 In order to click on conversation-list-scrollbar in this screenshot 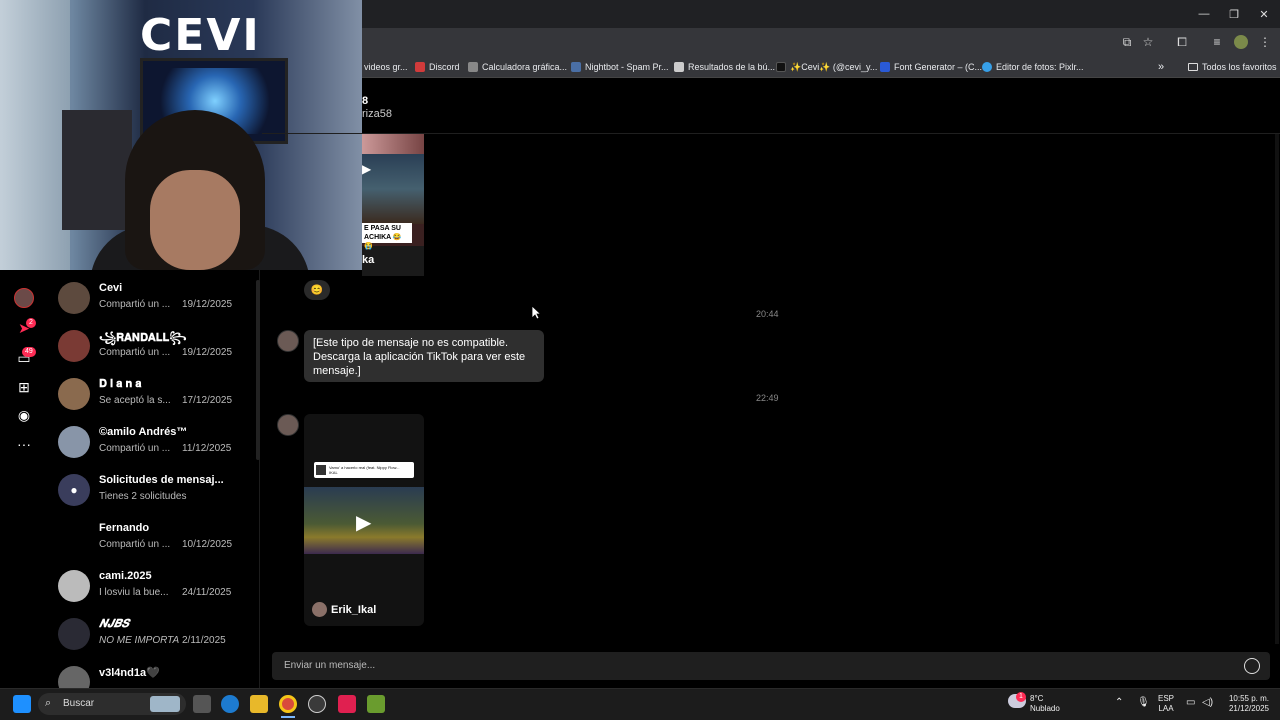, I will do `click(258, 370)`.